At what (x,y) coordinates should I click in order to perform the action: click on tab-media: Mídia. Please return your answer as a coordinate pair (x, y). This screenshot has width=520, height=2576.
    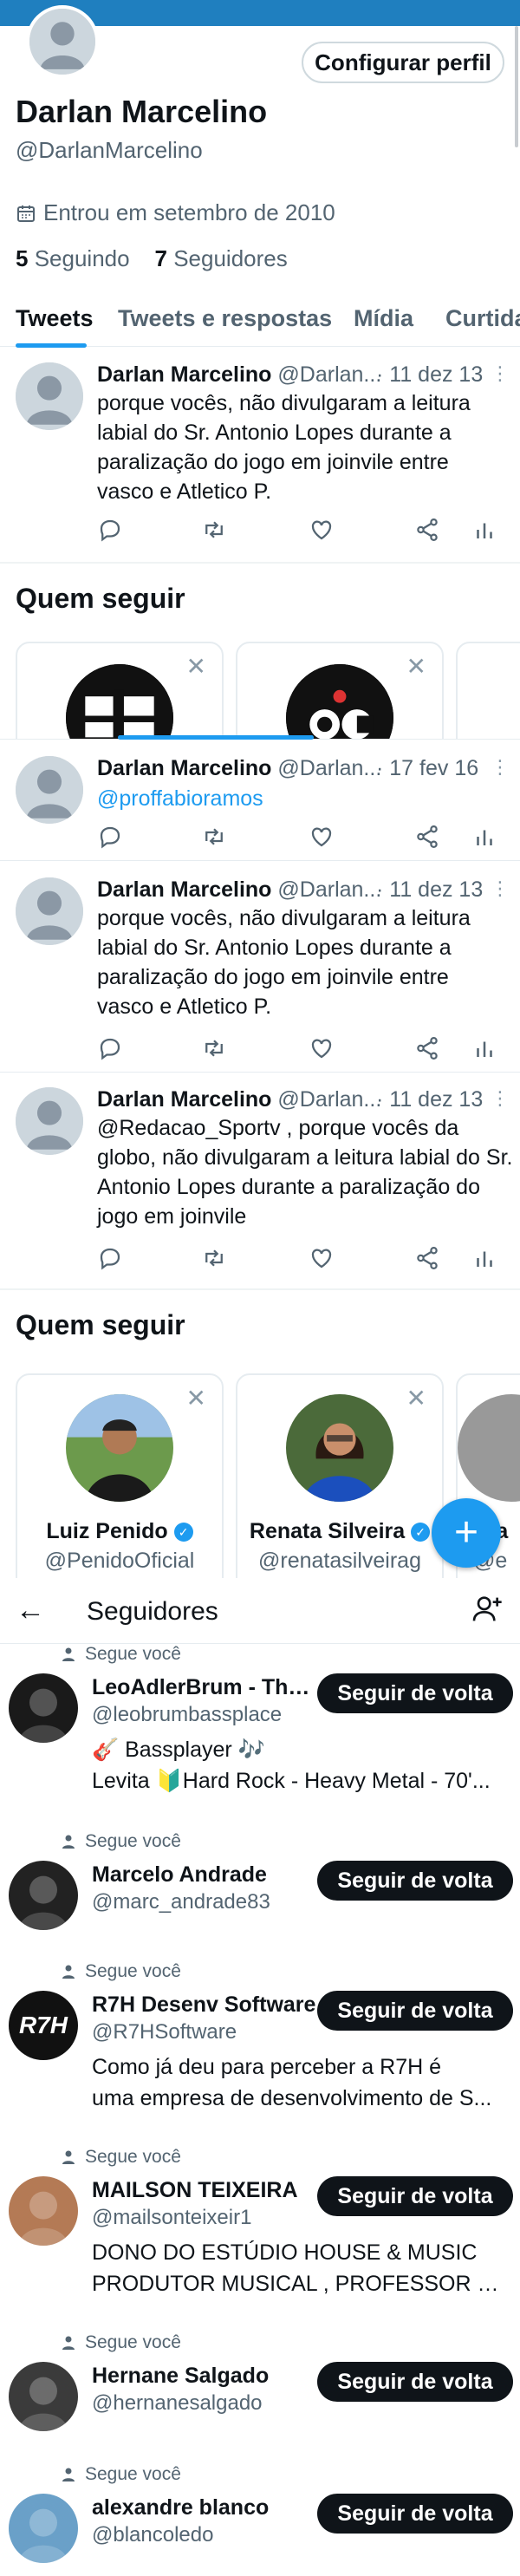
    Looking at the image, I should click on (383, 318).